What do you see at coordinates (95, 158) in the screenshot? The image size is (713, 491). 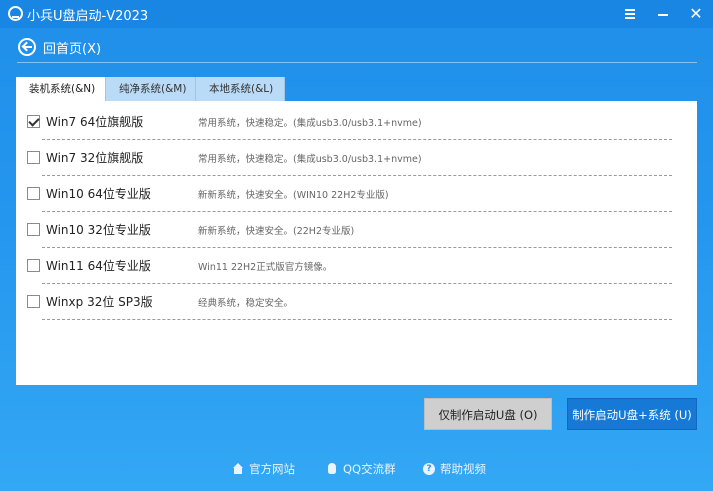 I see `system-name: Win7 32位旗舰版` at bounding box center [95, 158].